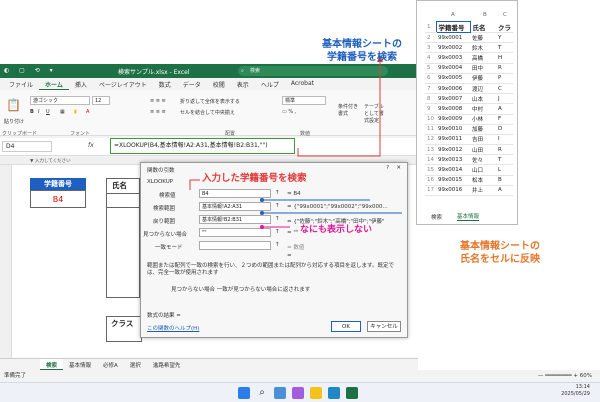 This screenshot has width=600, height=402. I want to click on side-table-row: 14 99x0013 佐々 T, so click(469, 160).